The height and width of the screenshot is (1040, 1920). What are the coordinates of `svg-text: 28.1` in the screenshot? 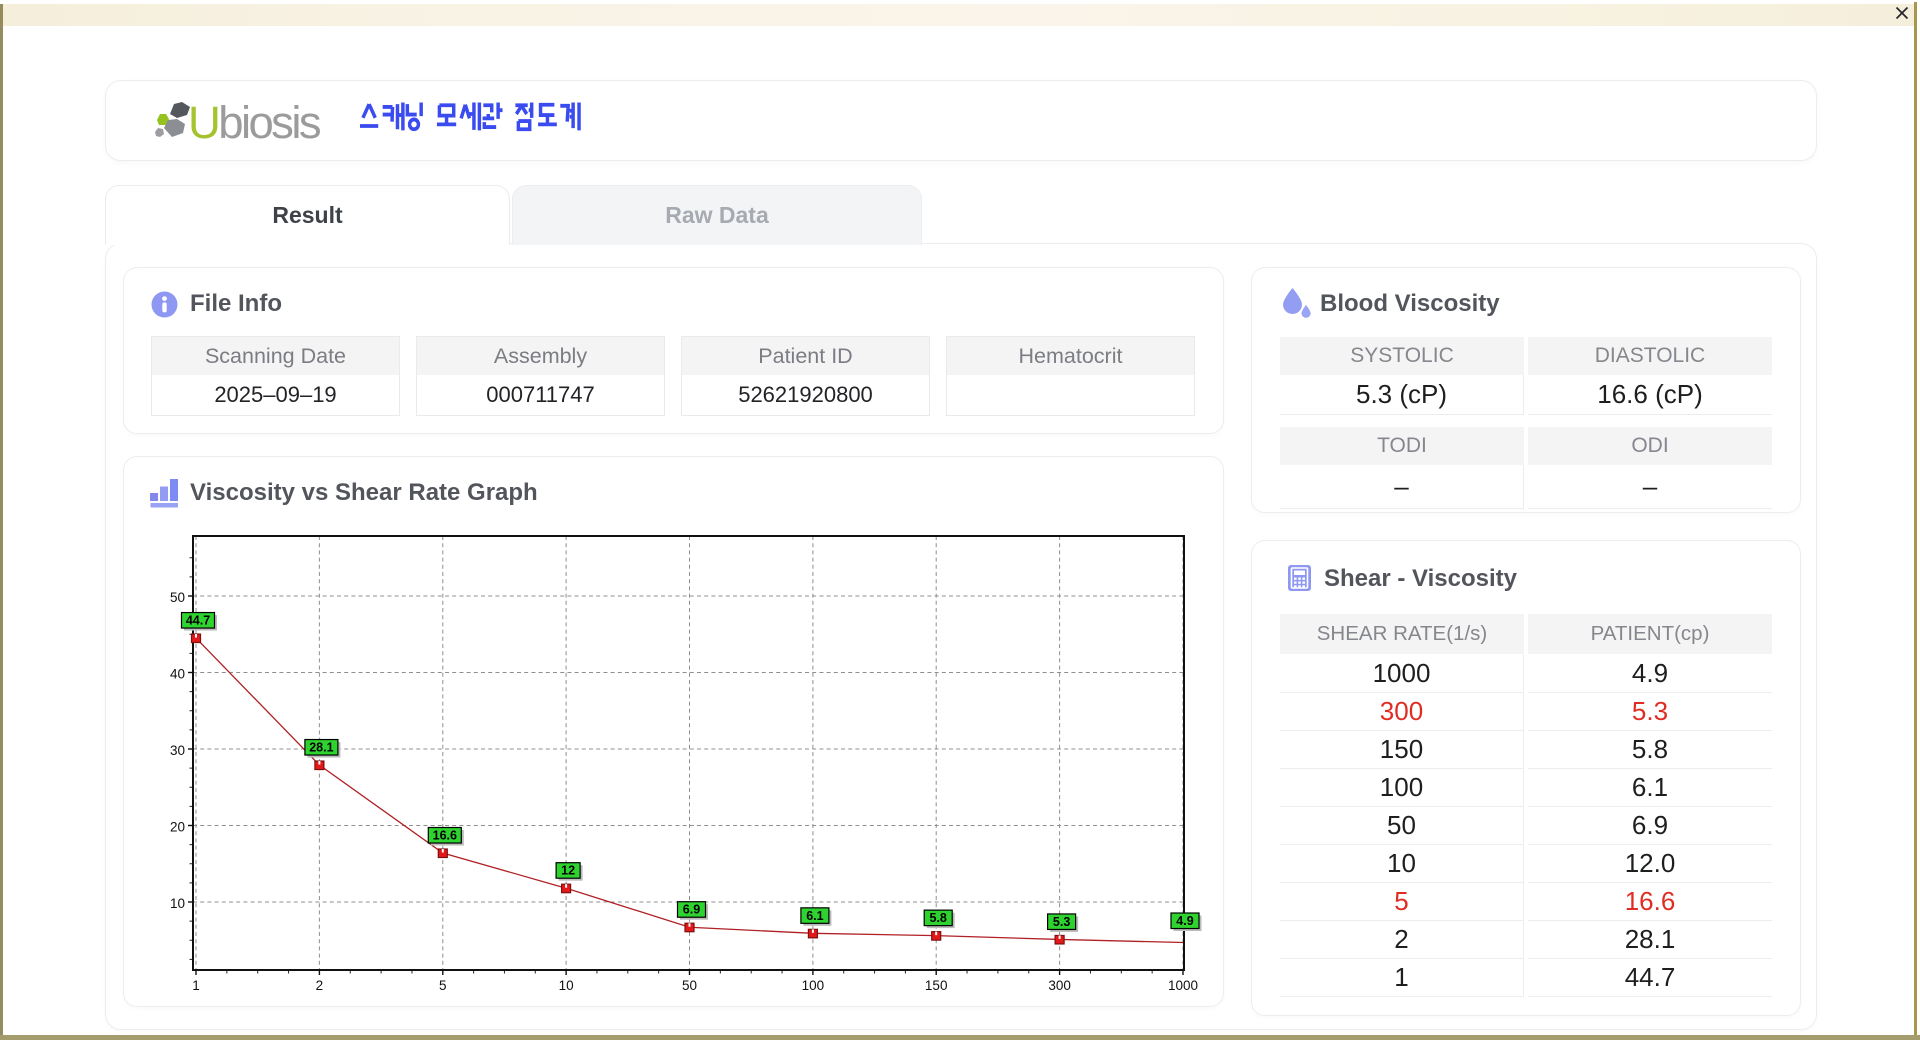 It's located at (321, 748).